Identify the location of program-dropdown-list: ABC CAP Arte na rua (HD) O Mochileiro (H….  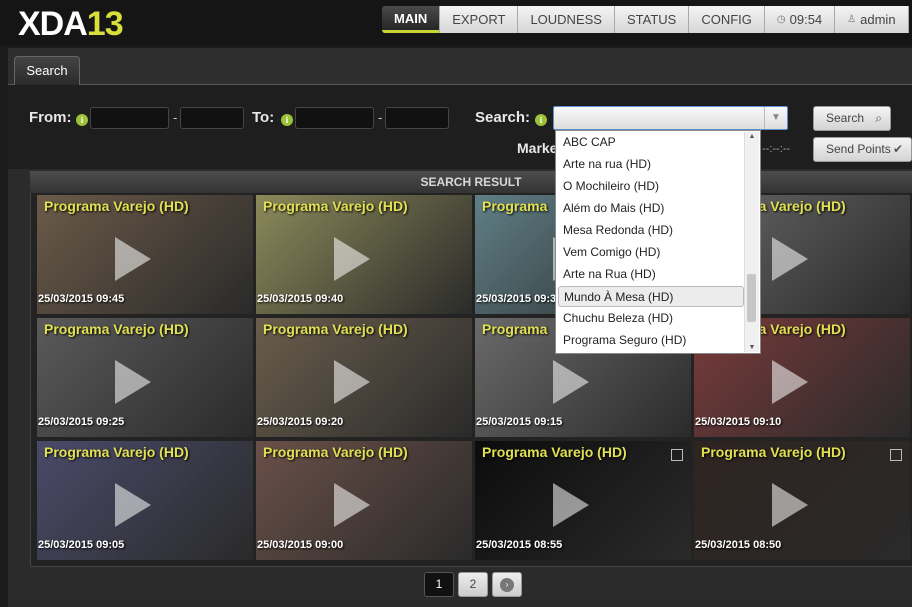
(658, 242).